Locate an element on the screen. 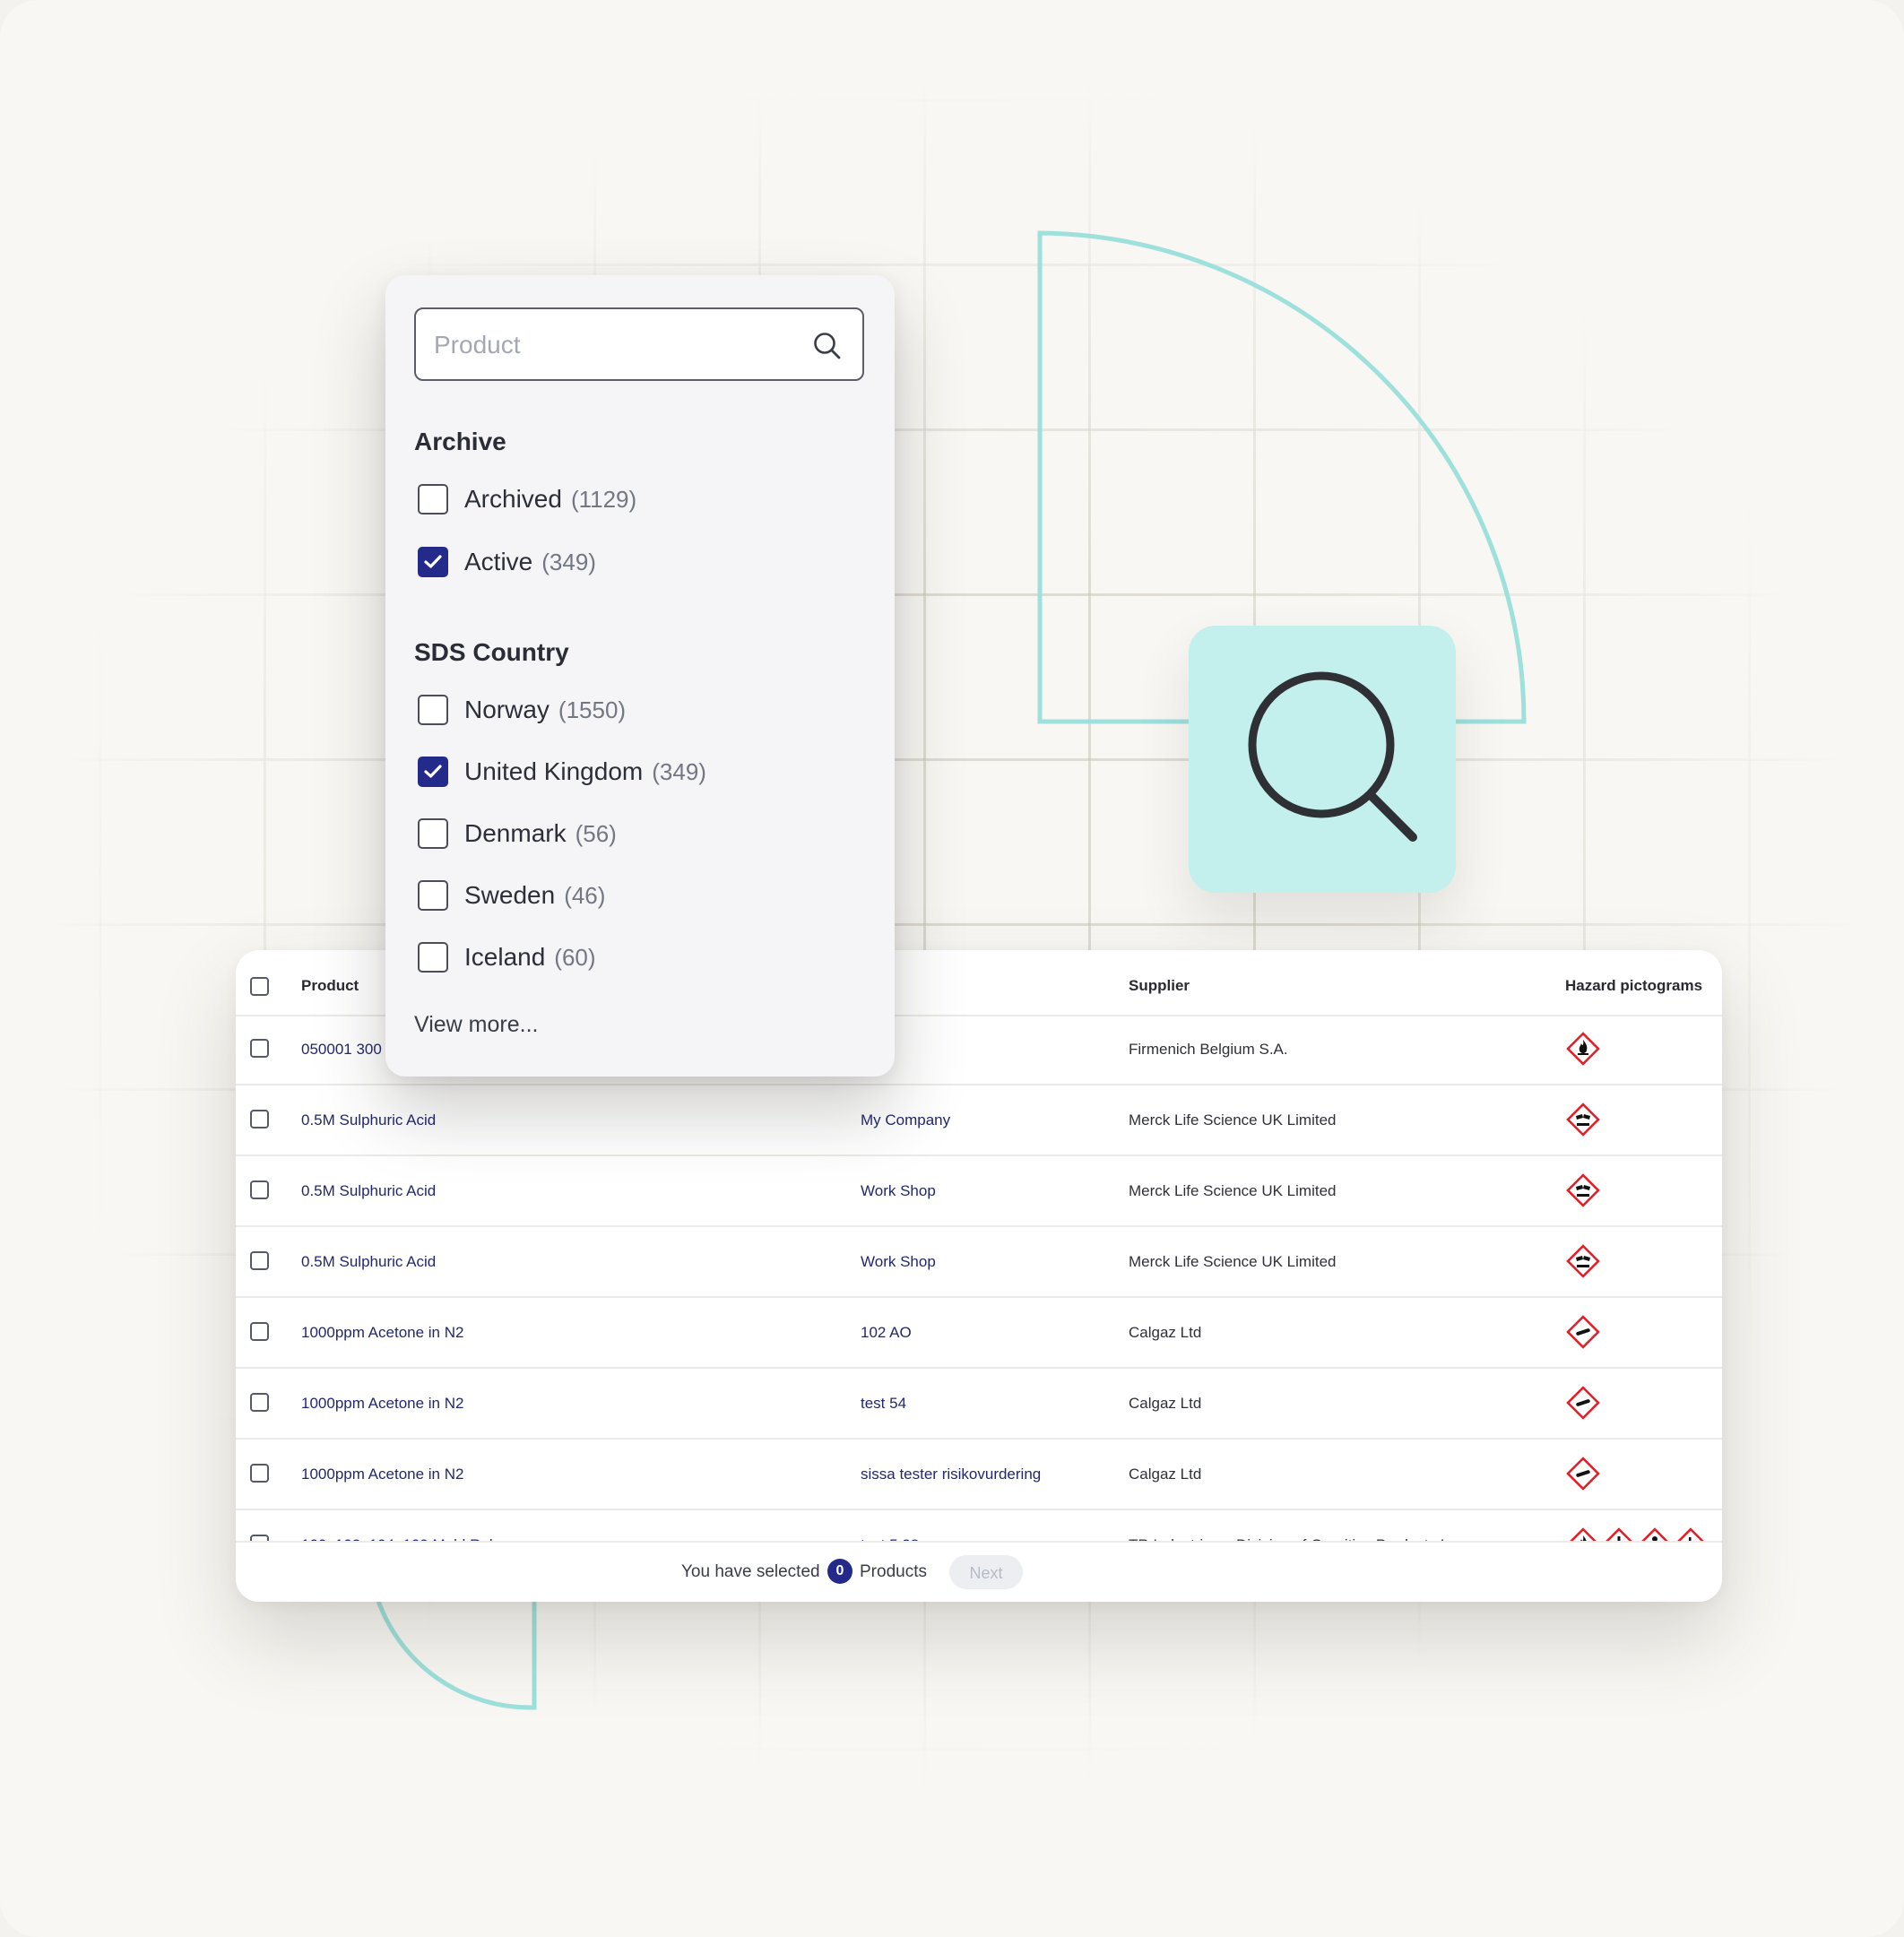 The height and width of the screenshot is (1937, 1904). next-button: Next is located at coordinates (986, 1572).